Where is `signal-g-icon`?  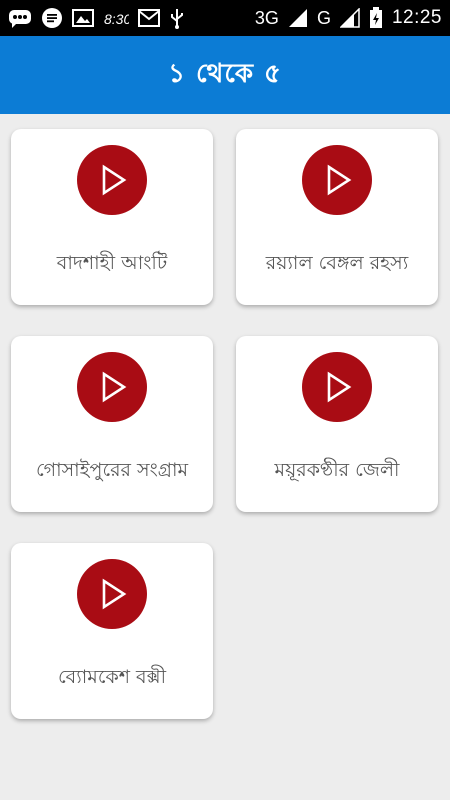 signal-g-icon is located at coordinates (349, 18).